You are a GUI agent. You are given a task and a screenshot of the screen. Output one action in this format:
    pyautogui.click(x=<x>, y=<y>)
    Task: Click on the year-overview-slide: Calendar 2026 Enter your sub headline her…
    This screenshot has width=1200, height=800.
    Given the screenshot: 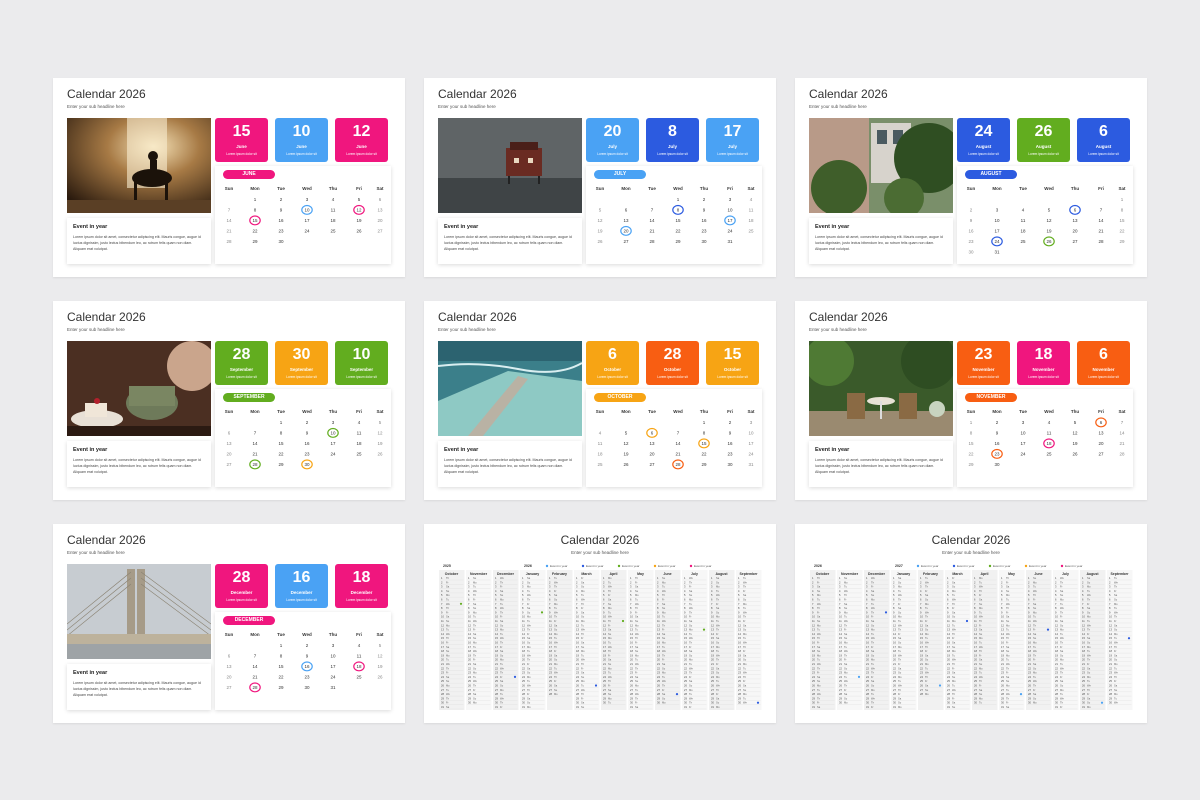 What is the action you would take?
    pyautogui.click(x=600, y=623)
    